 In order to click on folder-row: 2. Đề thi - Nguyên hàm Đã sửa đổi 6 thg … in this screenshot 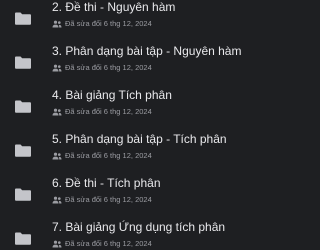, I will do `click(125, 18)`.